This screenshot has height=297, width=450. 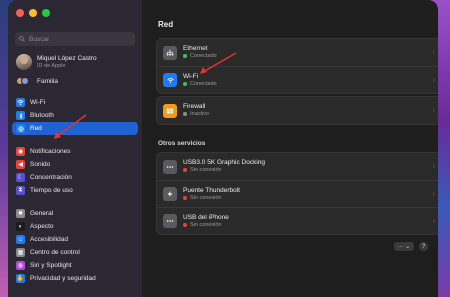 What do you see at coordinates (75, 265) in the screenshot?
I see `sidebar-item-siri-y-spotlight: ◍ Siri y Spotlight` at bounding box center [75, 265].